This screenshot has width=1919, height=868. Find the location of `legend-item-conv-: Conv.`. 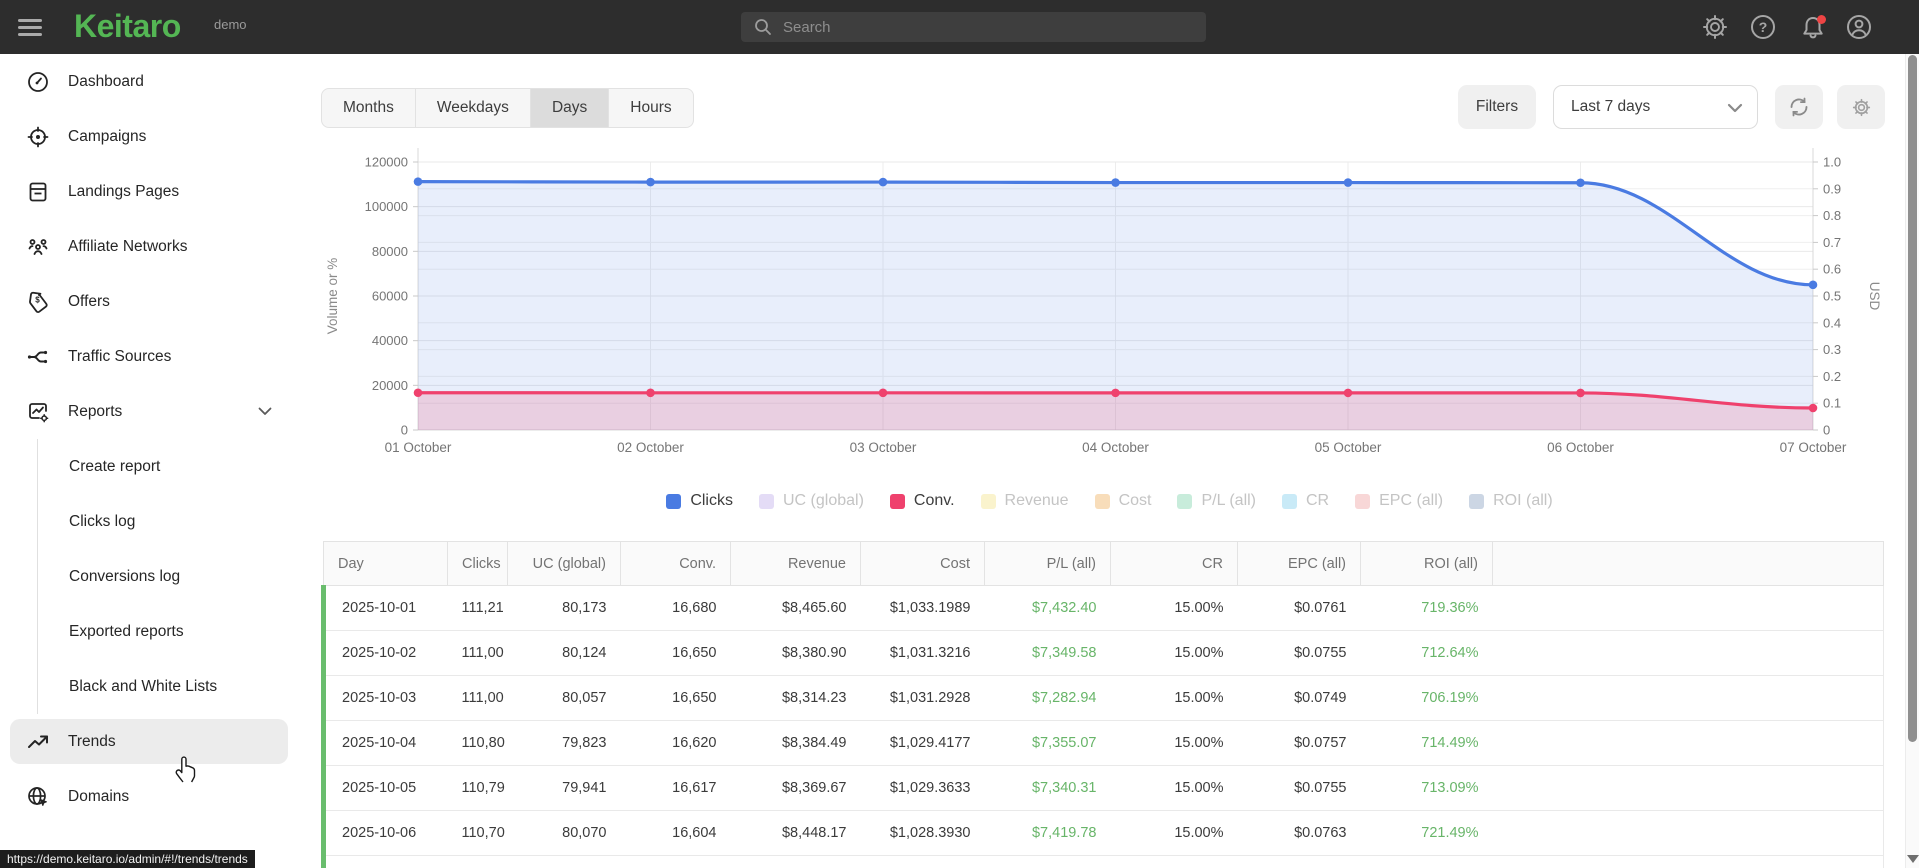

legend-item-conv-: Conv. is located at coordinates (922, 501).